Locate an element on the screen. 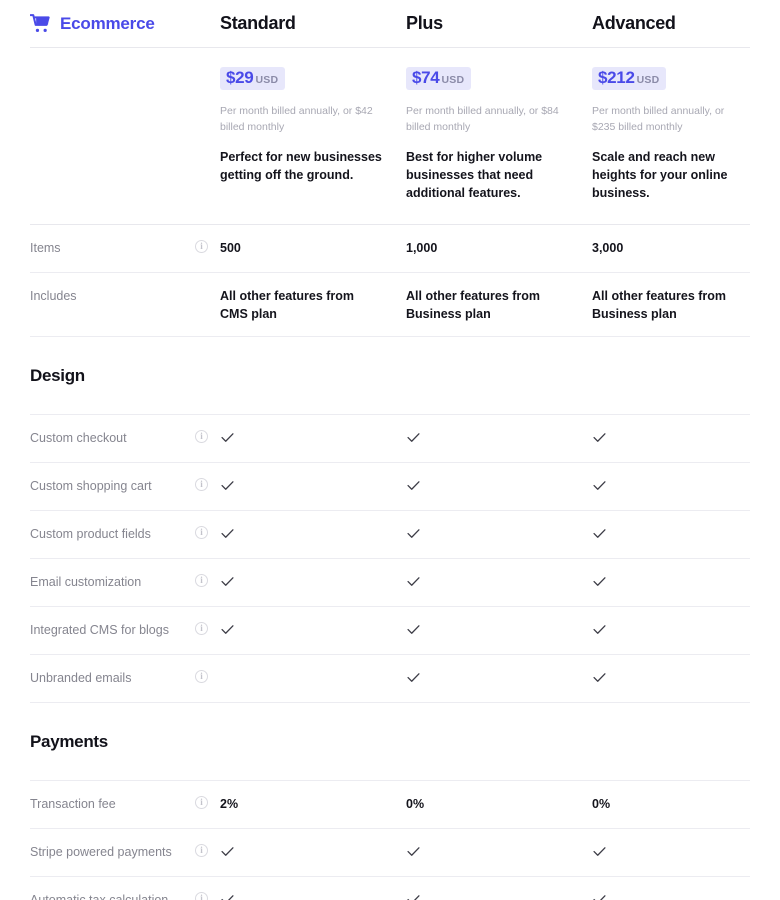 Image resolution: width=780 pixels, height=900 pixels. feature-label: Integrated CMS for blogs is located at coordinates (99, 630).